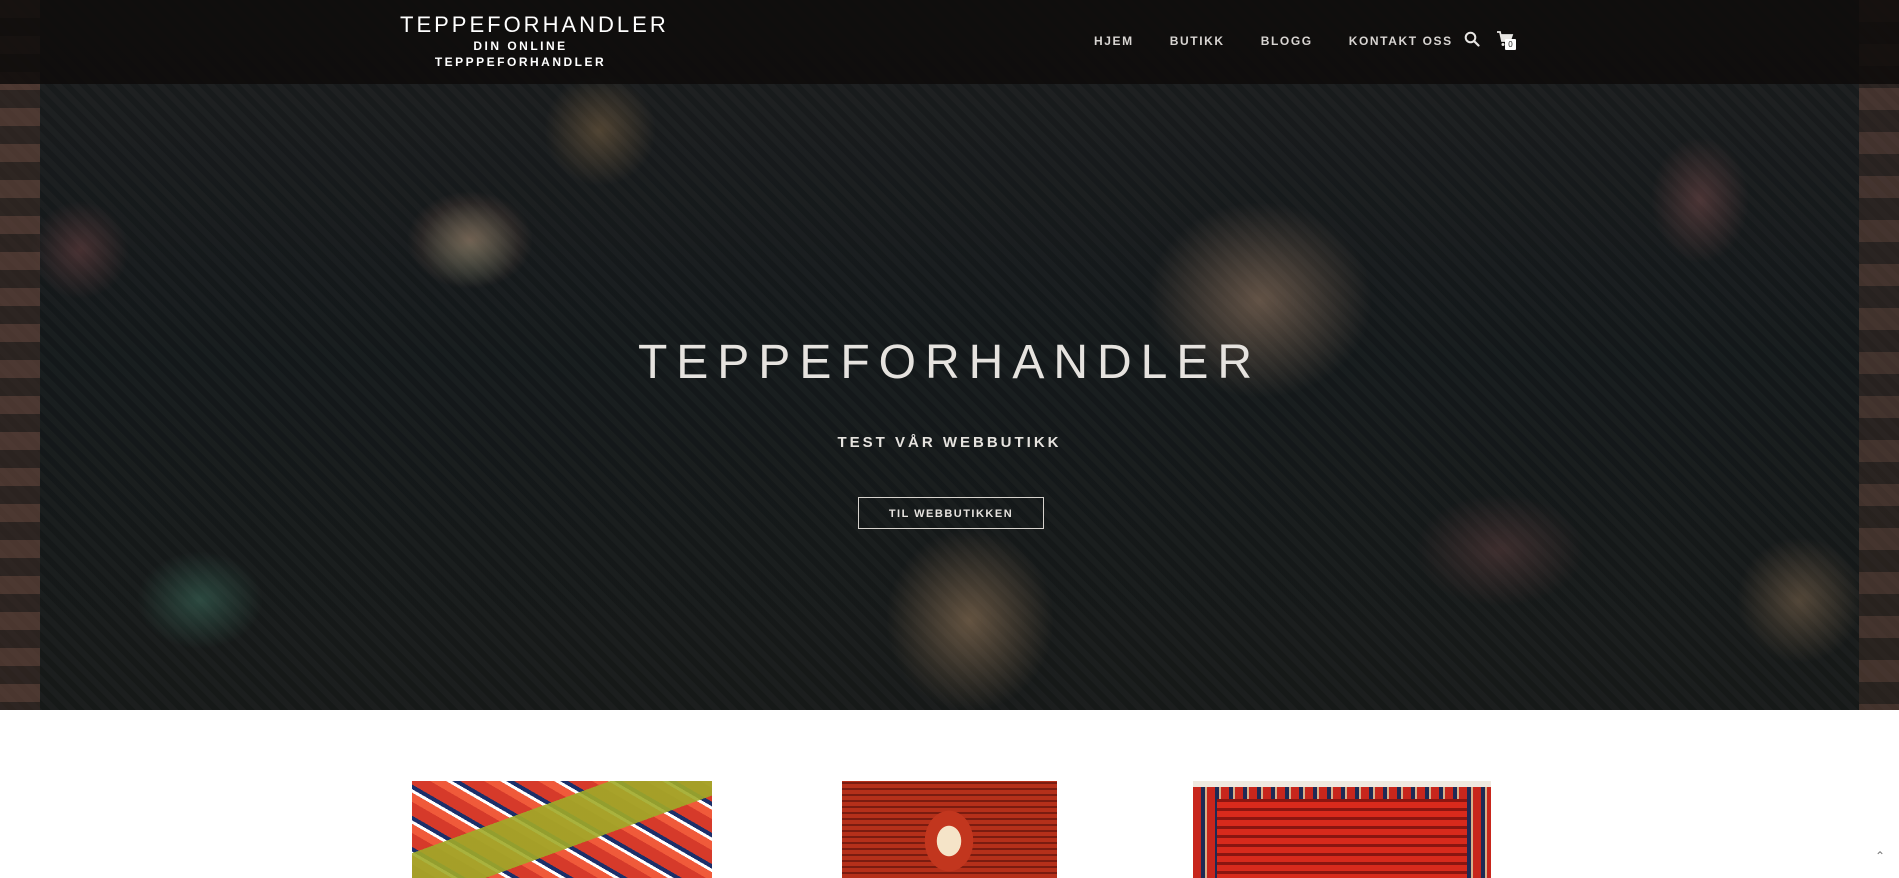 The width and height of the screenshot is (1899, 878). I want to click on site-title: TEPPEFORHANDLER, so click(533, 25).